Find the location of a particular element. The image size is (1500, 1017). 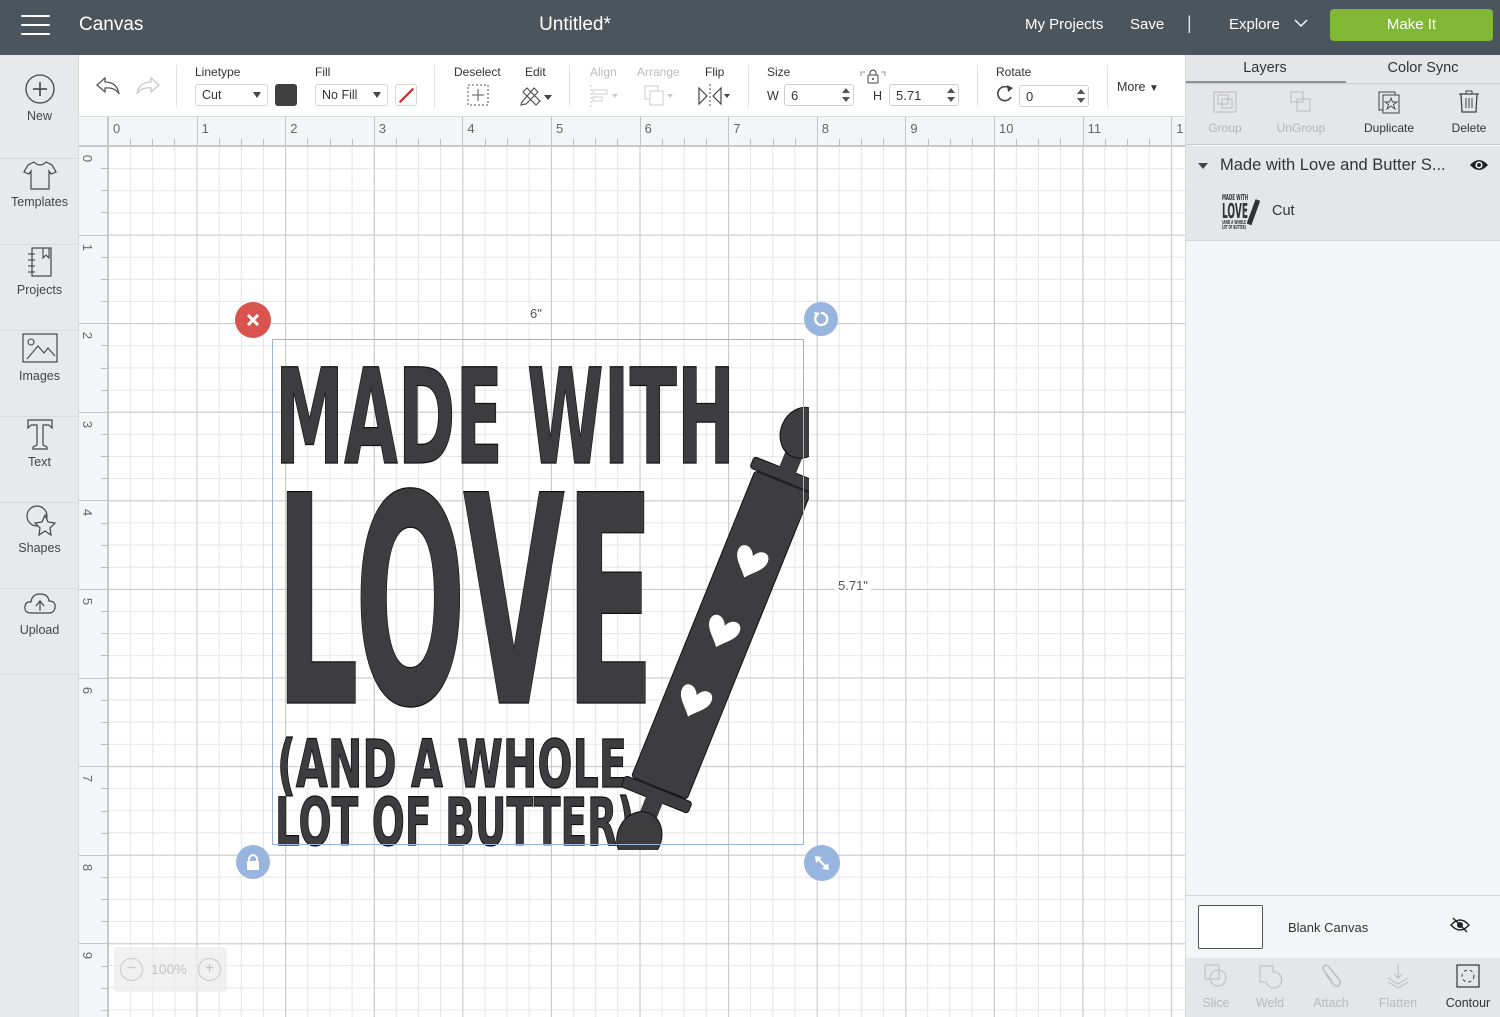

more-menu: More ▼ is located at coordinates (1138, 87).